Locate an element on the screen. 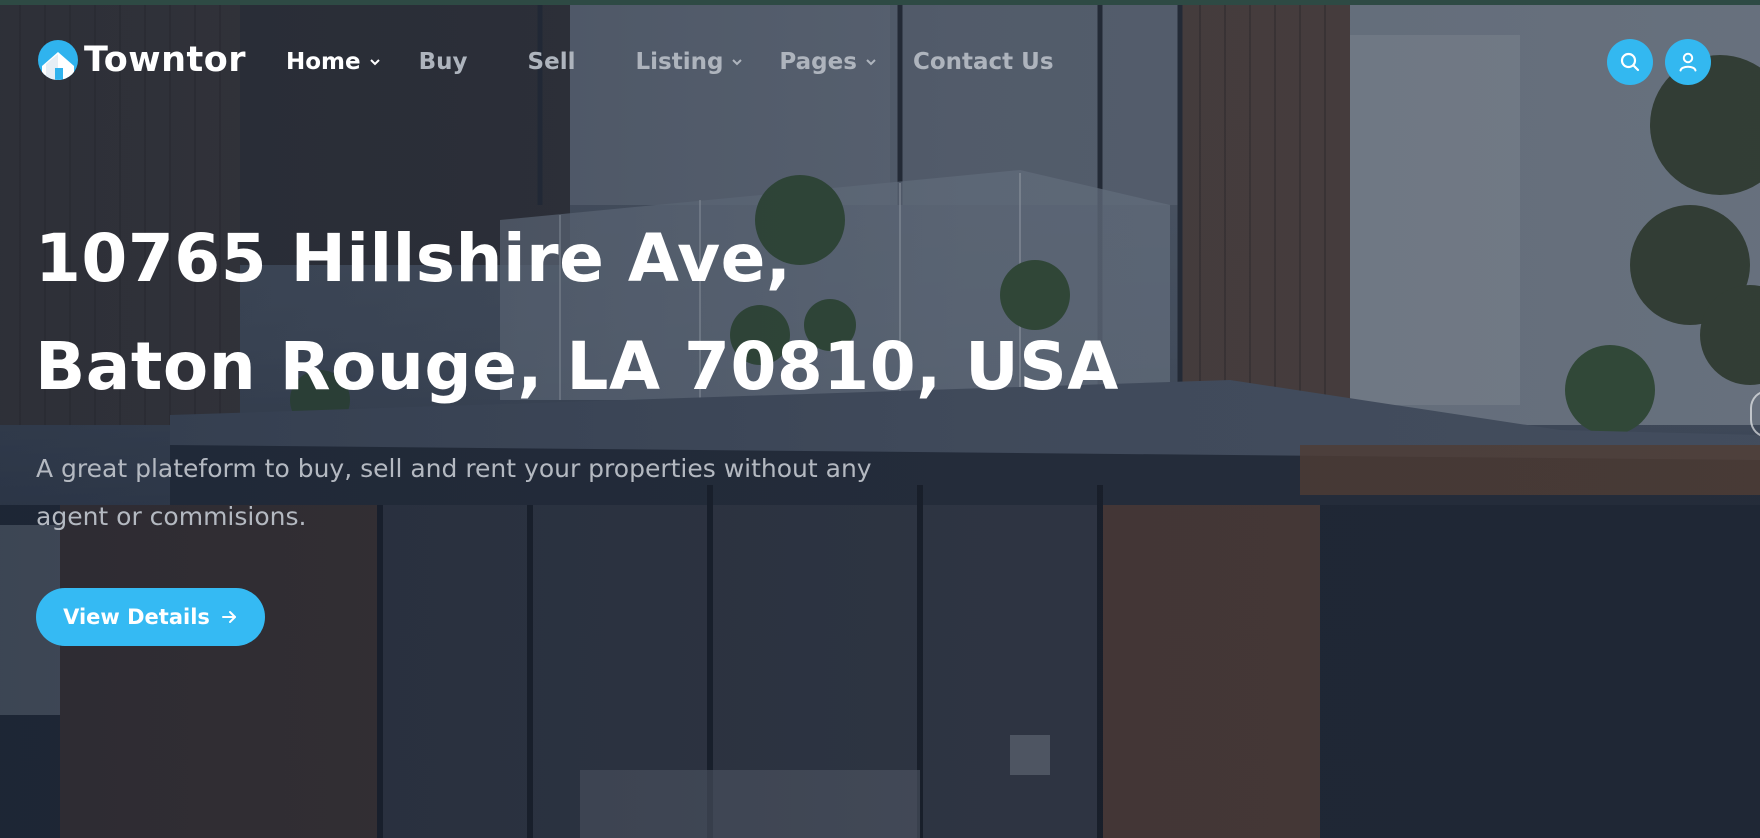 The image size is (1760, 838). user-account-button is located at coordinates (1688, 62).